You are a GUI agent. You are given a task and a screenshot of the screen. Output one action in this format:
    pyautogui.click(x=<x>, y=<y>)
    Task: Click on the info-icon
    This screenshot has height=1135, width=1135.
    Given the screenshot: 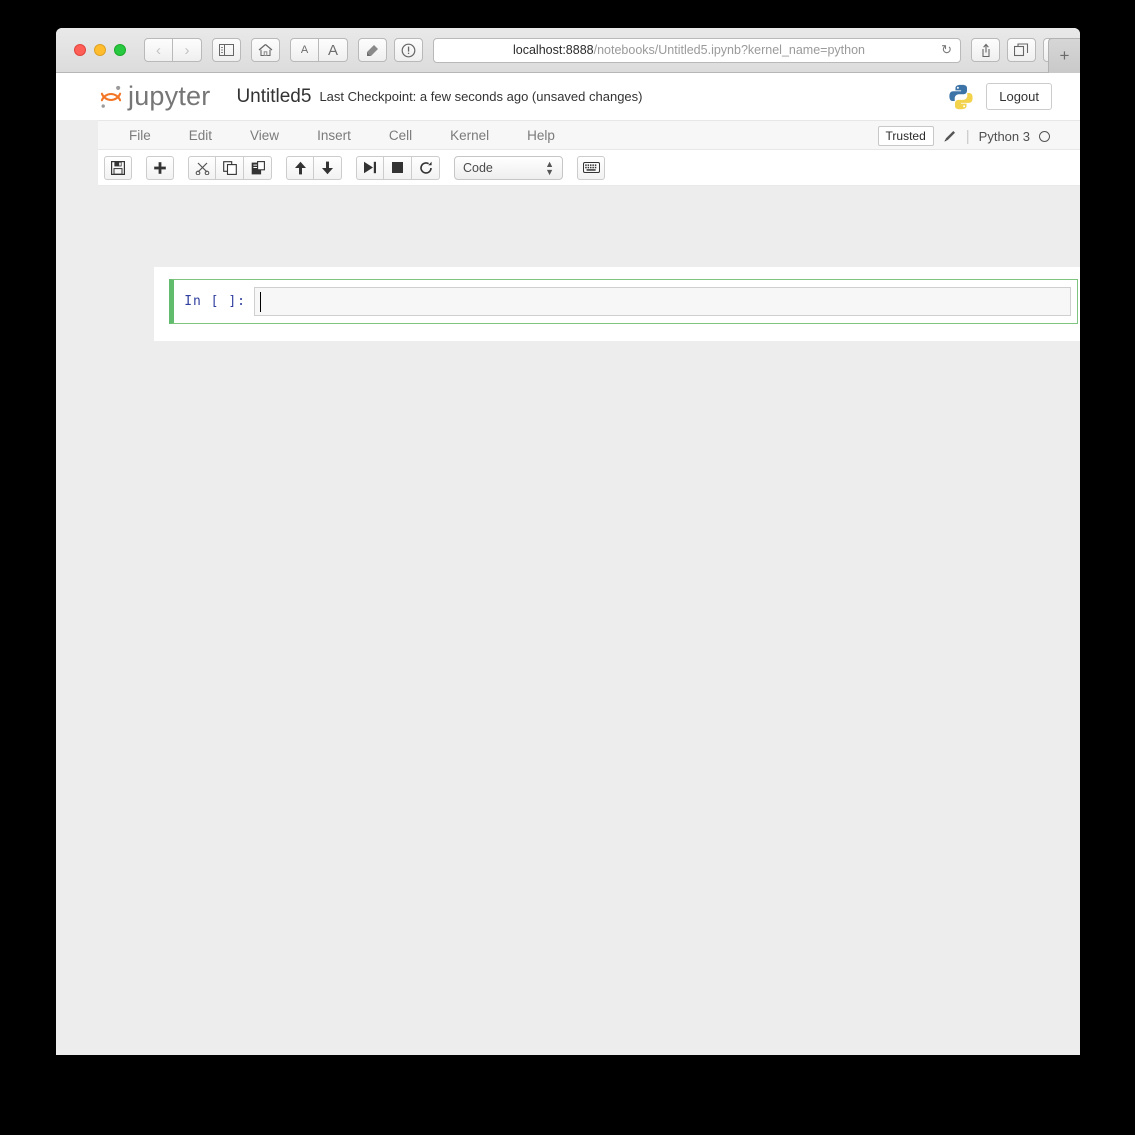 What is the action you would take?
    pyautogui.click(x=408, y=50)
    